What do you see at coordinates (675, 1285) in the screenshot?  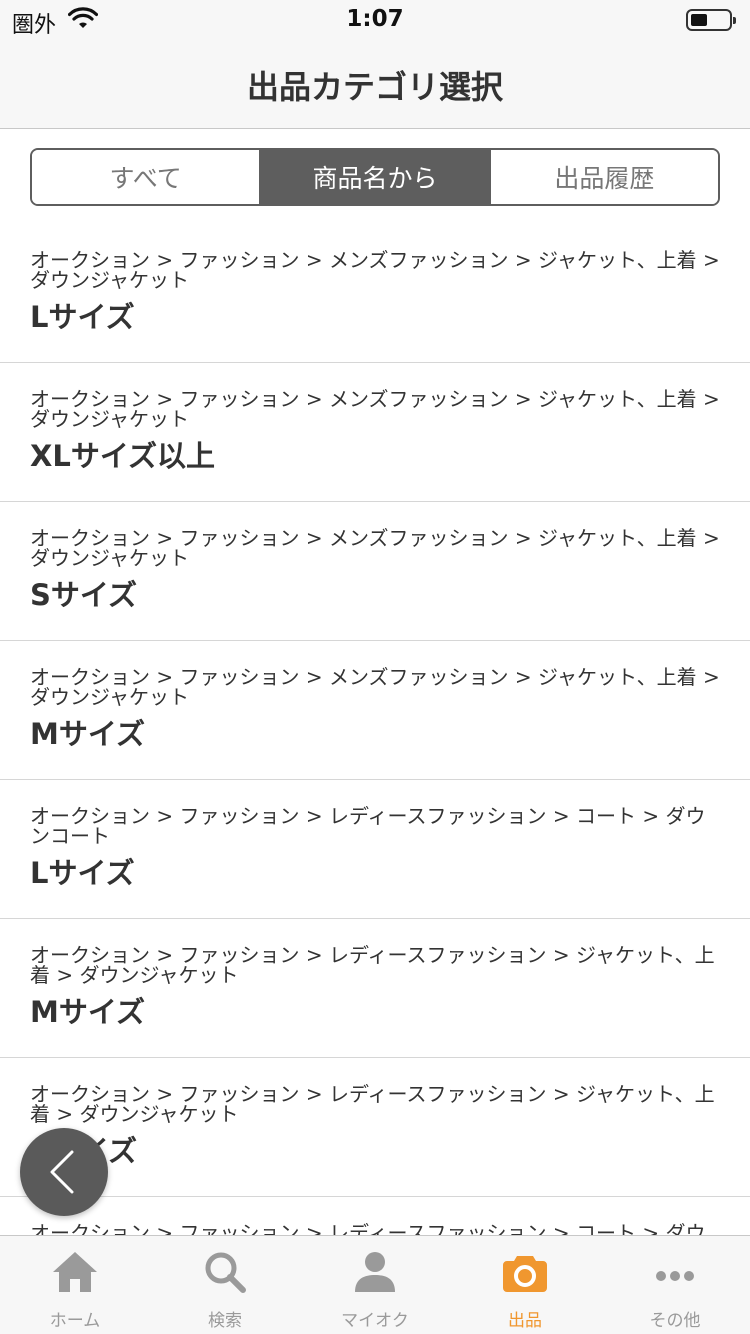 I see `tab-more: その他` at bounding box center [675, 1285].